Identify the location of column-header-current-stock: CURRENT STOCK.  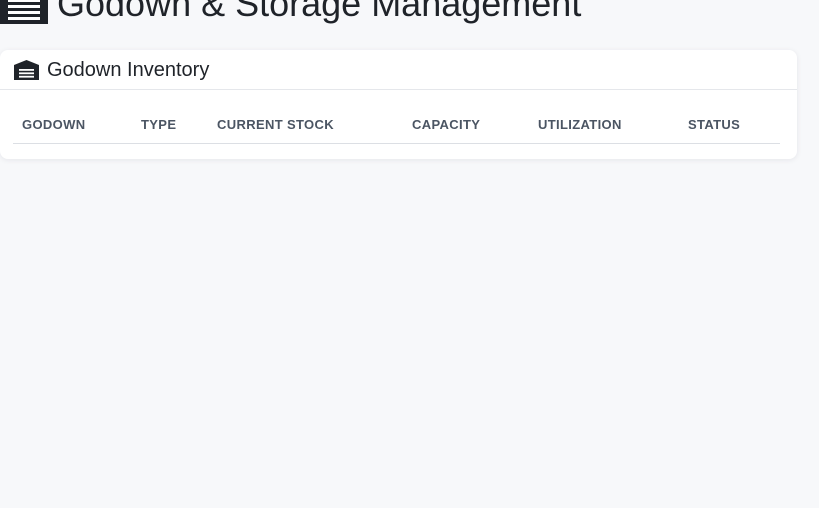
(275, 125).